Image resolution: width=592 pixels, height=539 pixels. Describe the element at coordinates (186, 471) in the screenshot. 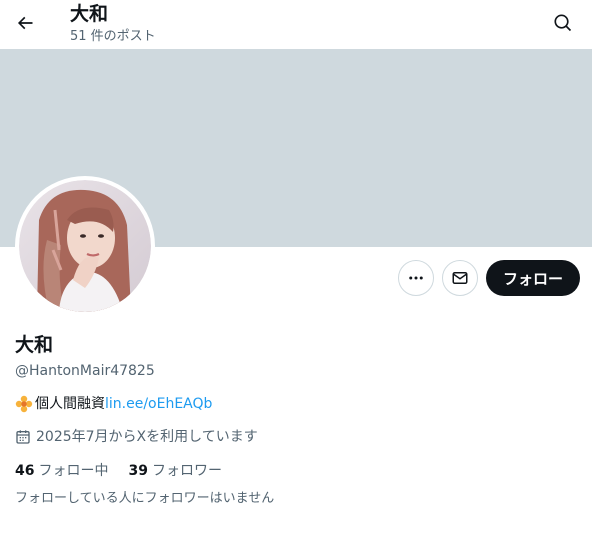

I see `followers-label: フォロワー` at that location.